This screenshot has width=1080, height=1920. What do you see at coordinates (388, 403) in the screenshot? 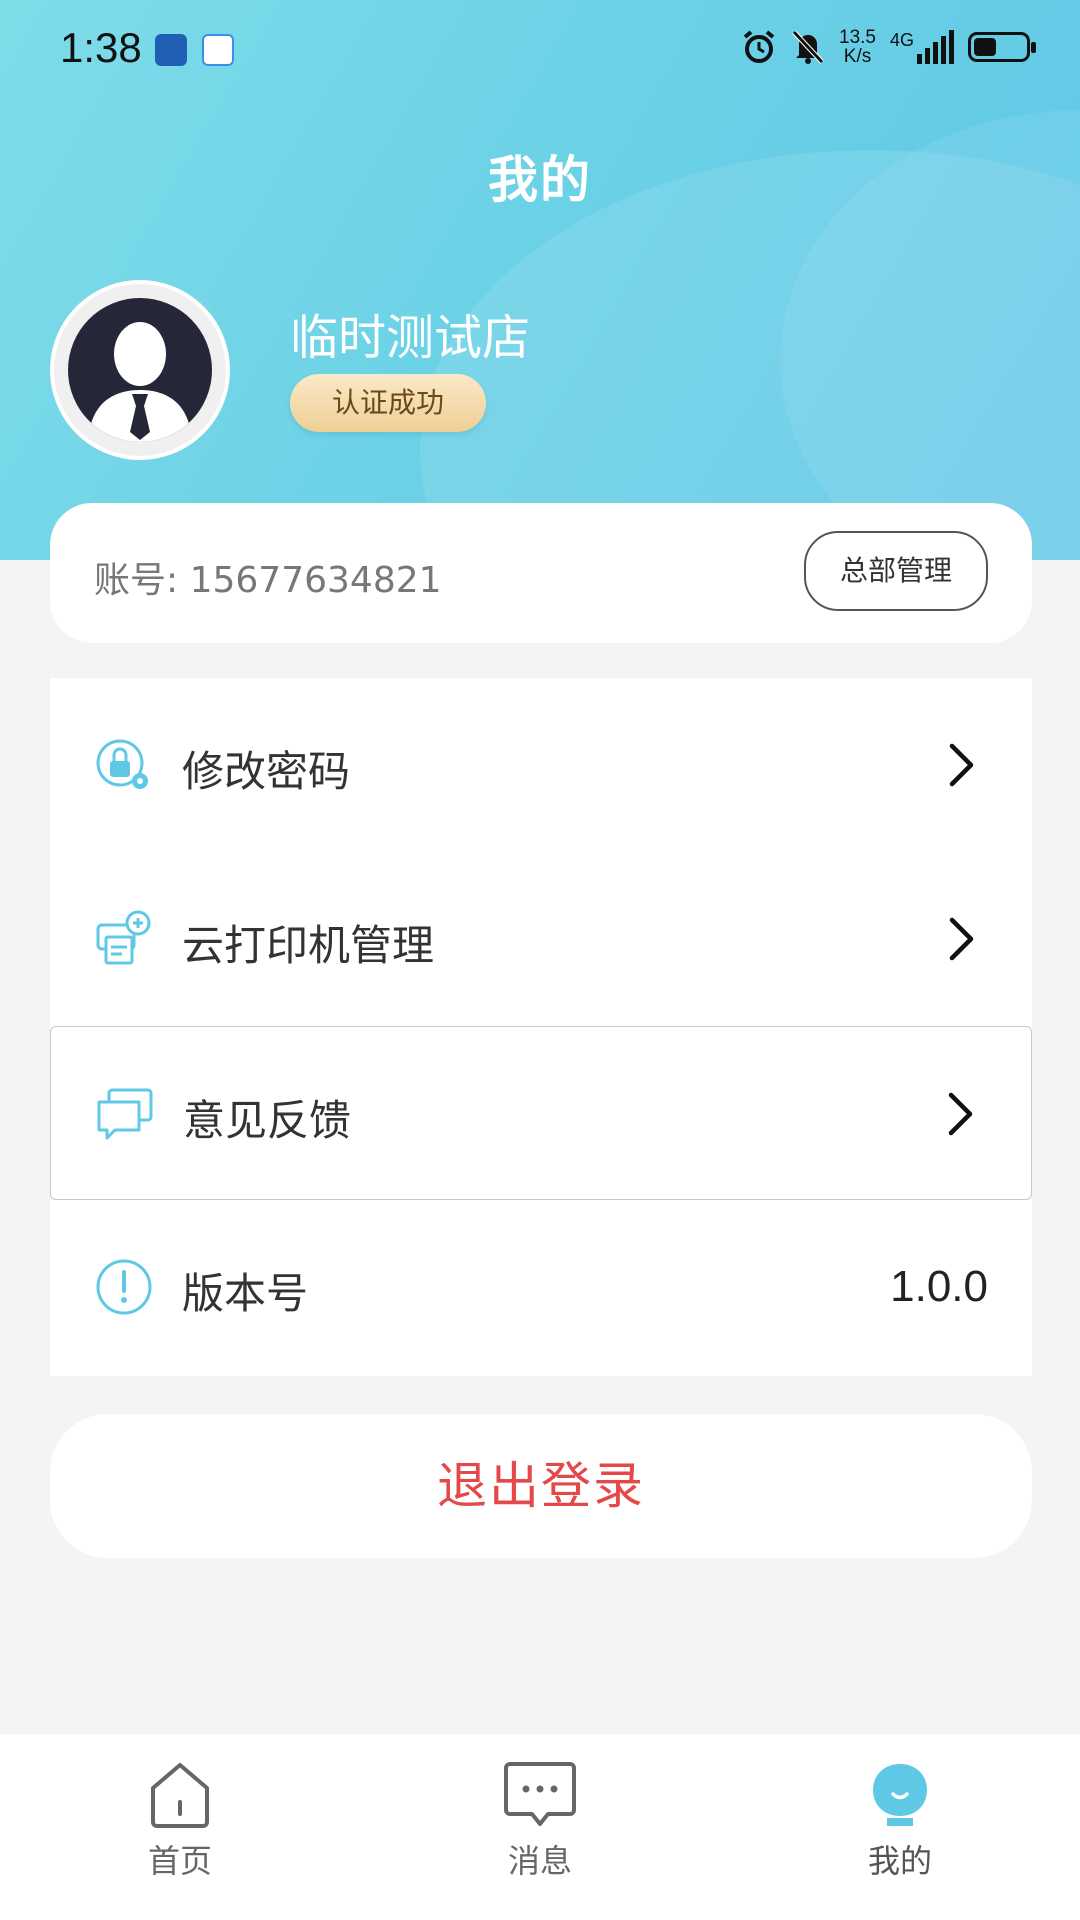
I see `certification-badge: 认证成功` at bounding box center [388, 403].